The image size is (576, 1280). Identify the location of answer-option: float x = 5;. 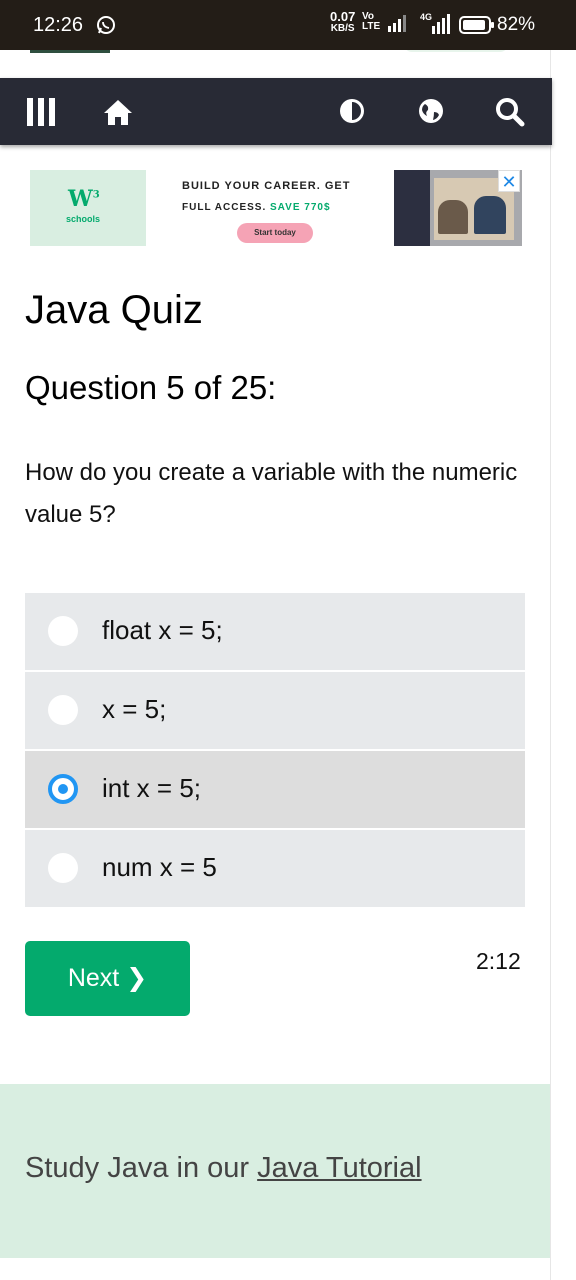
(275, 632).